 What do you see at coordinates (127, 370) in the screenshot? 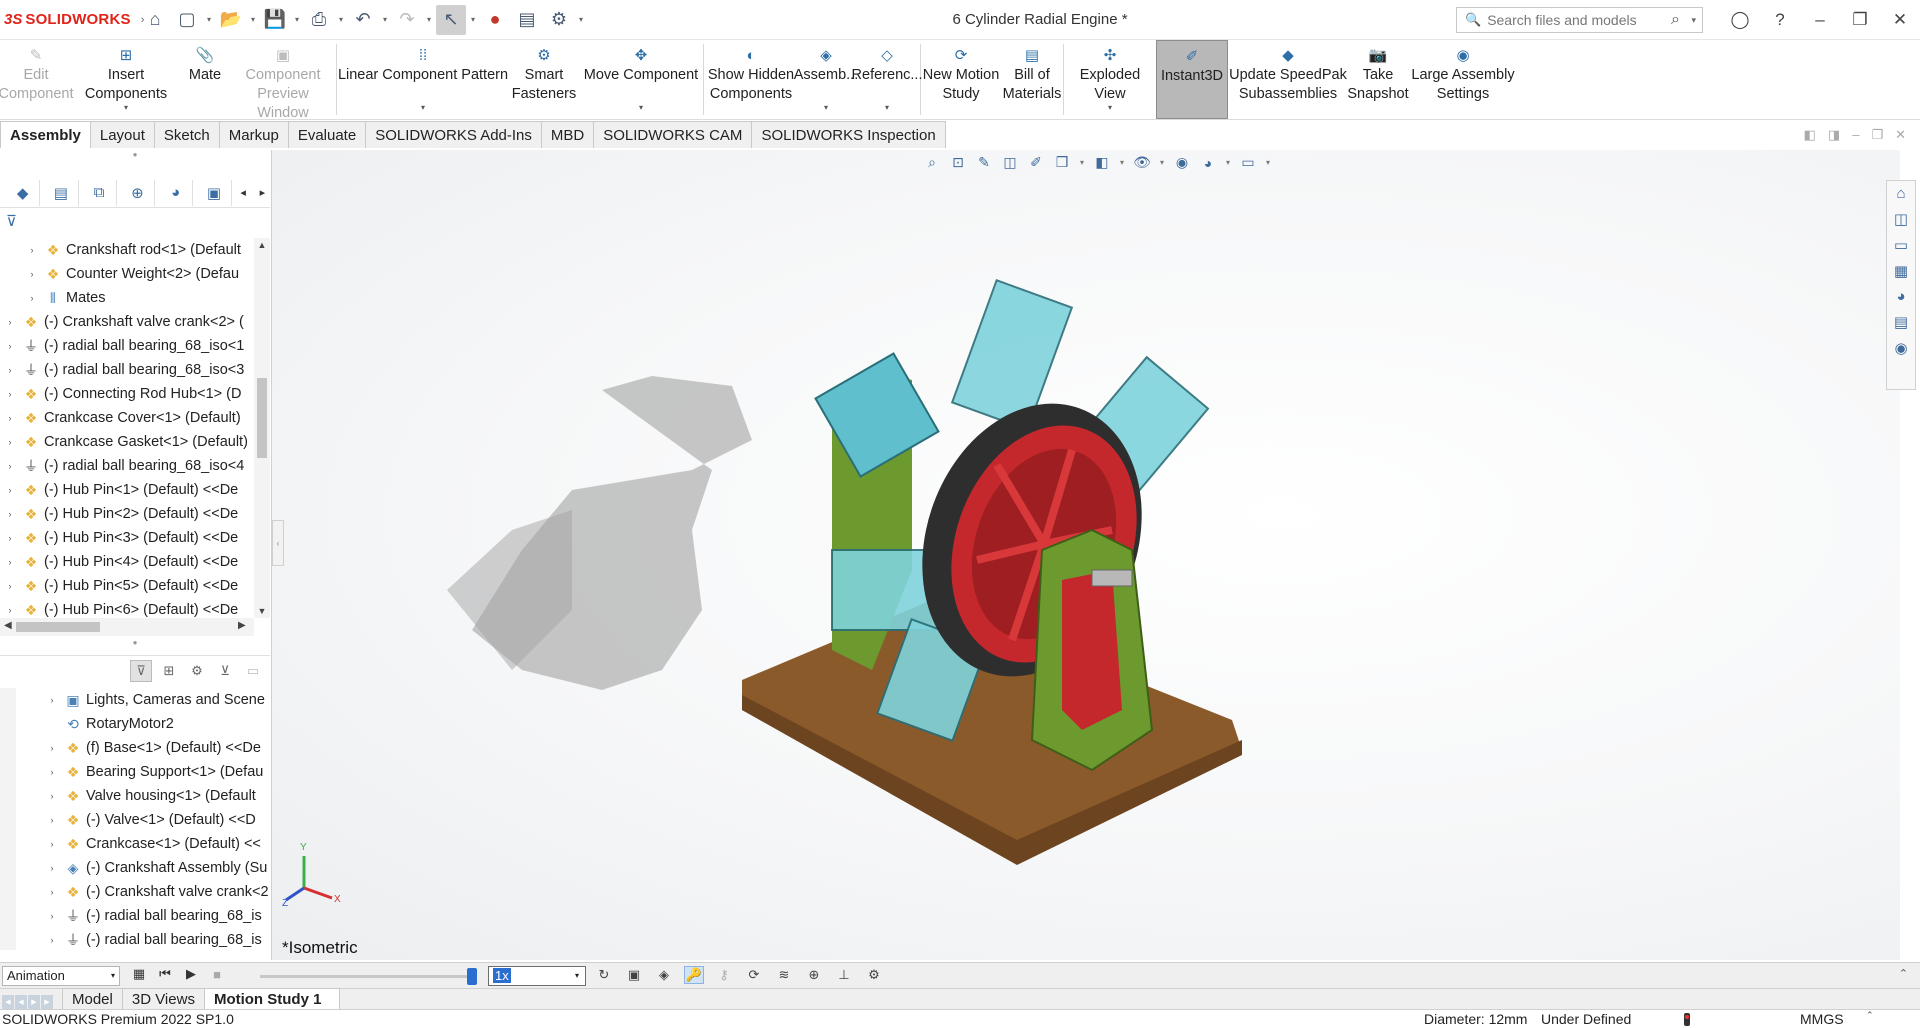
I see `tree-item: › ⏚ (-) radial ball bearing_68_iso<3` at bounding box center [127, 370].